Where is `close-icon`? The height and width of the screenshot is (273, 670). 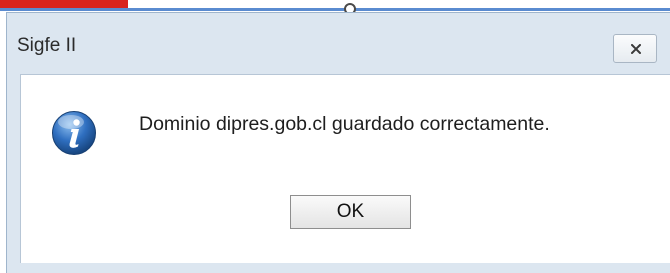
close-icon is located at coordinates (636, 49).